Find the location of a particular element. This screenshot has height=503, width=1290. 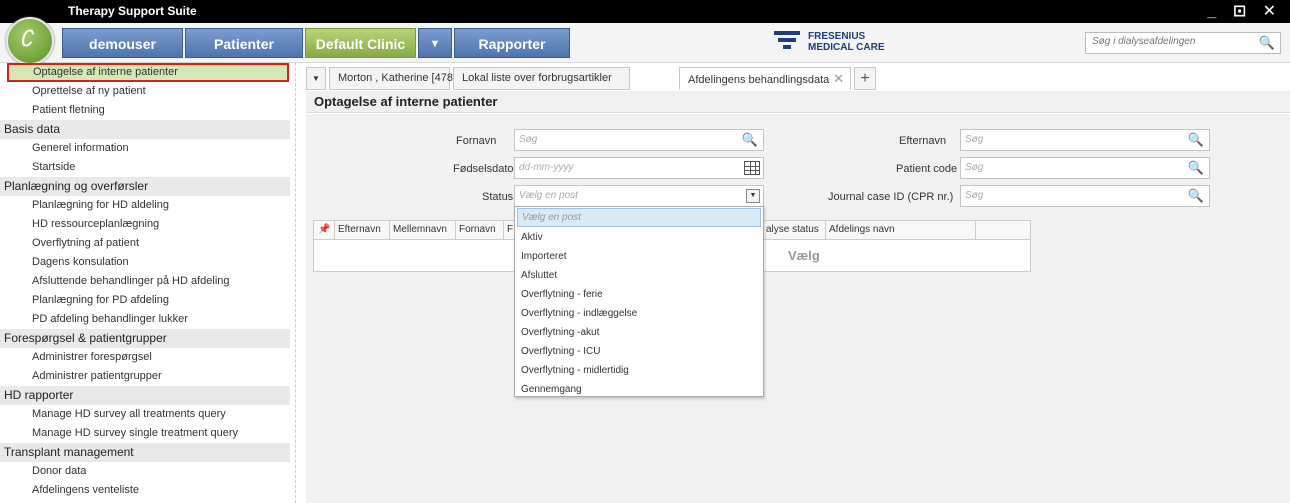

department-search-input is located at coordinates (1172, 41).